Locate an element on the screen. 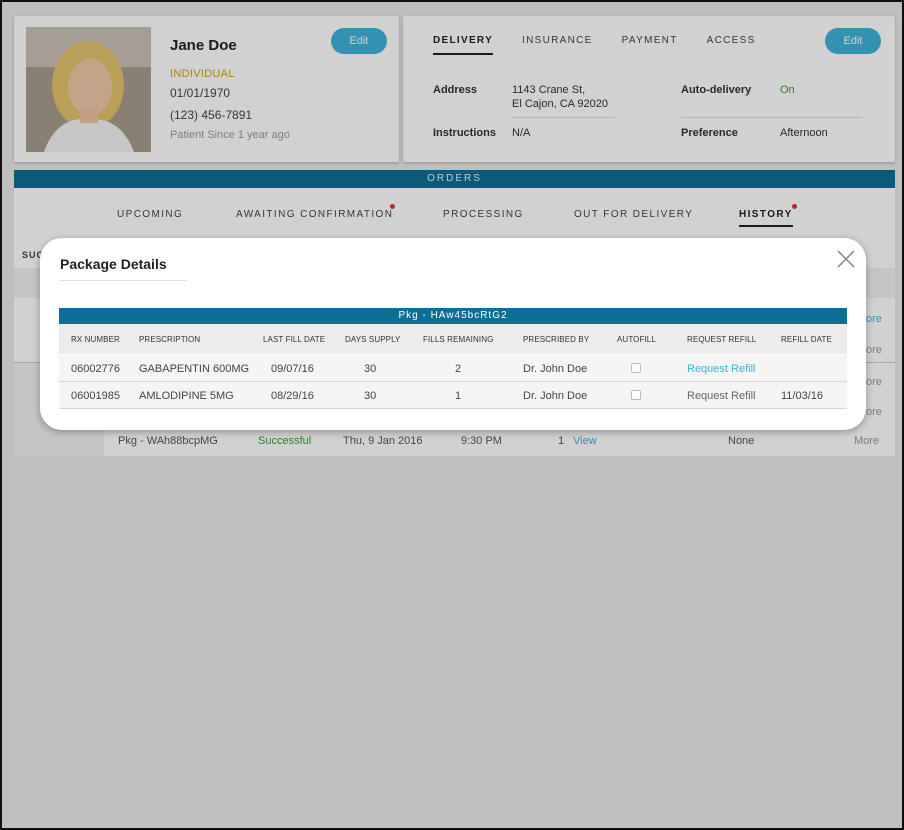  rx-number: 06001985 is located at coordinates (95, 396).